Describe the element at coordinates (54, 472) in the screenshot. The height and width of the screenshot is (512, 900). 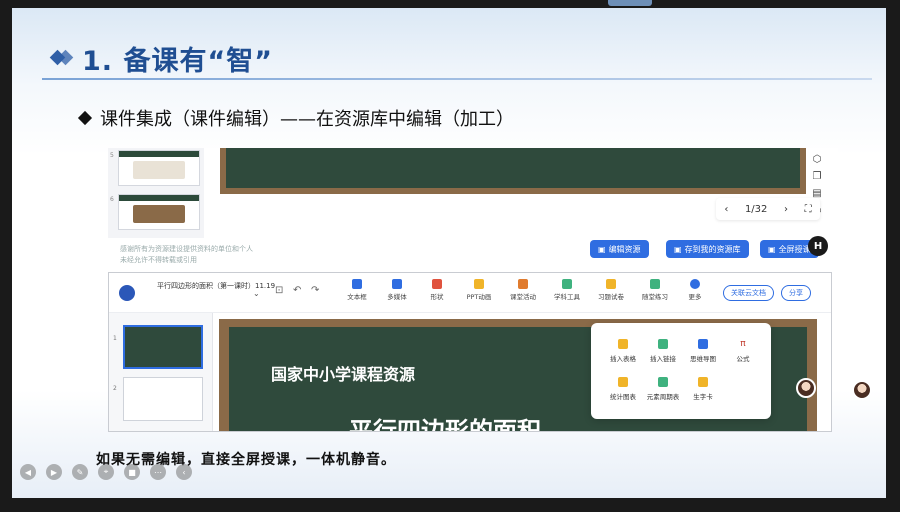
I see `next-icon: ▶` at that location.